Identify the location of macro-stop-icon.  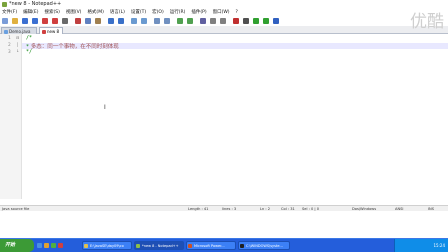
(246, 21).